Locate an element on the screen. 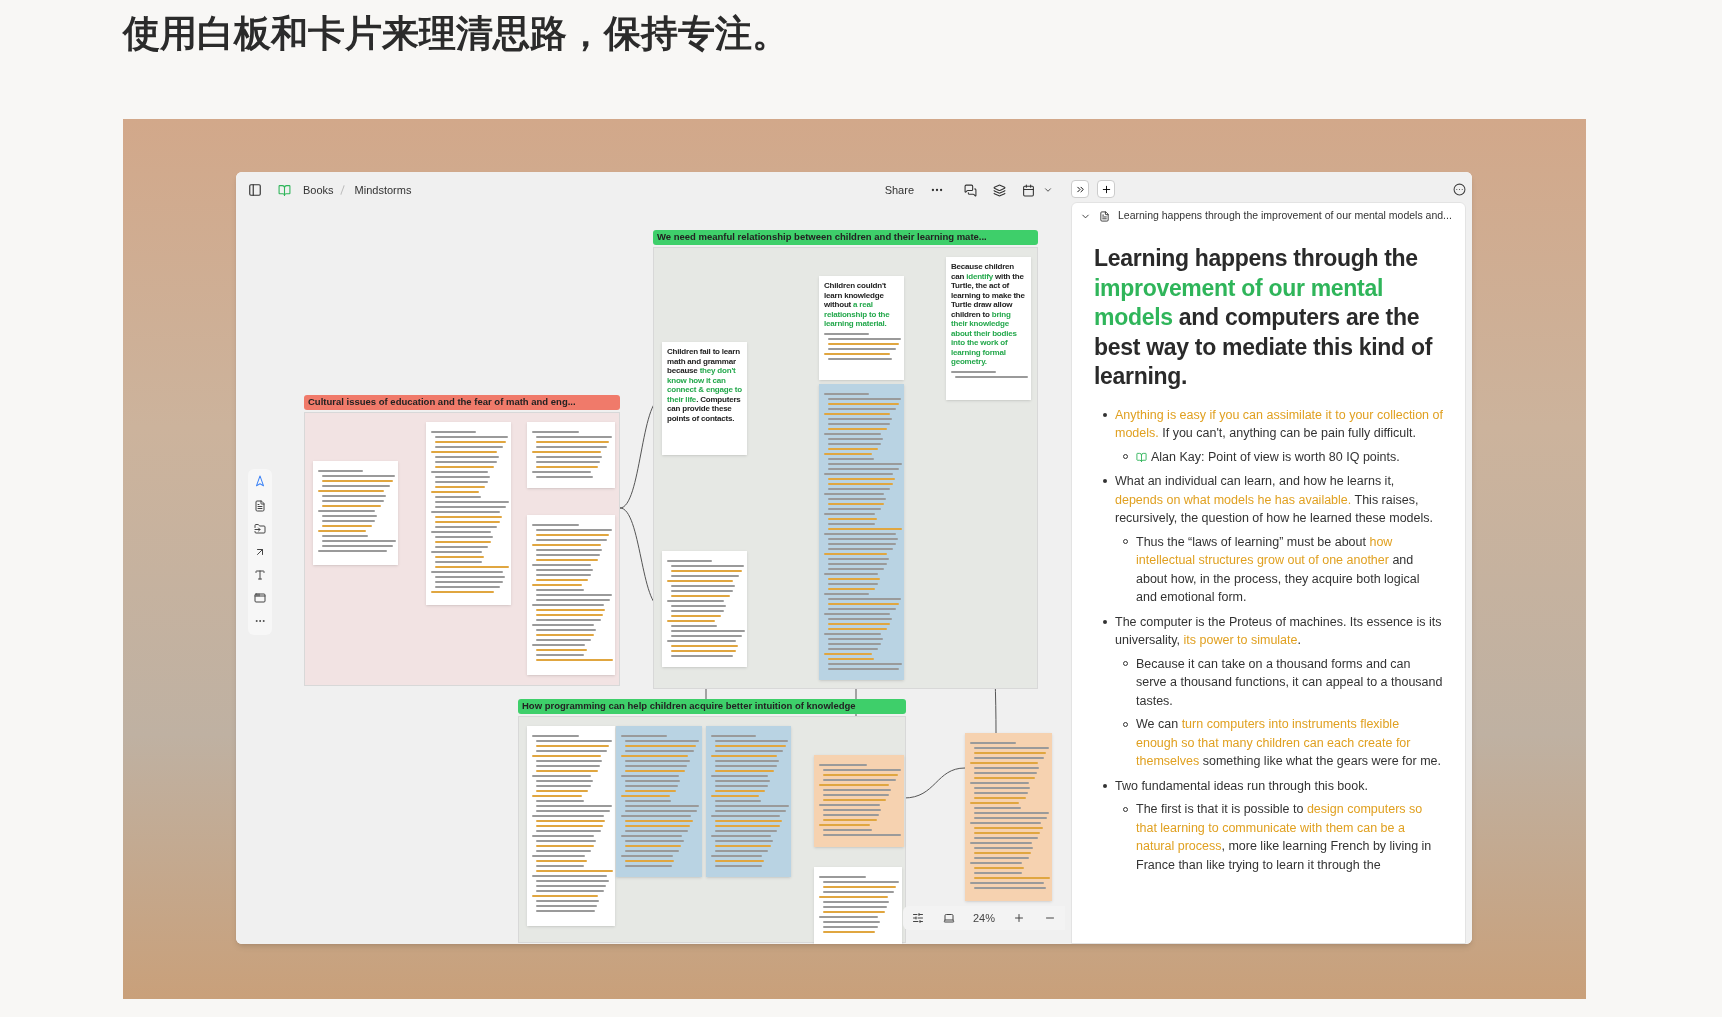 The height and width of the screenshot is (1017, 1722). bullet-text: The computer is the Proteus of machines. Its essence is its universality, its power to simulate. is located at coordinates (1279, 631).